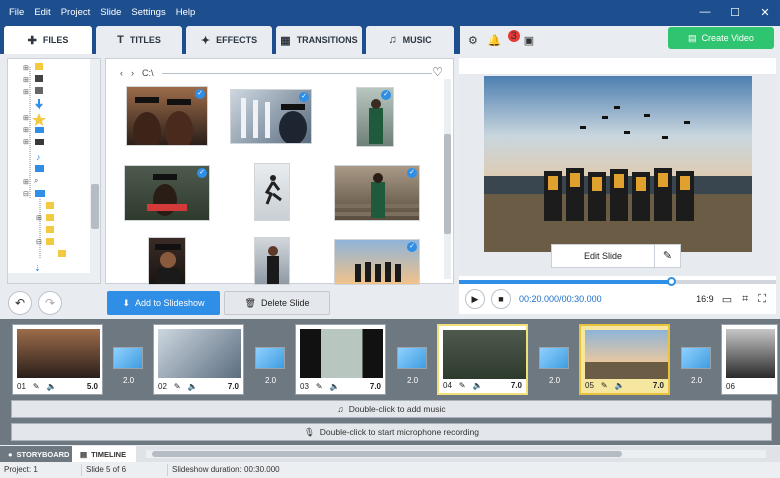 The width and height of the screenshot is (780, 478). What do you see at coordinates (57, 359) in the screenshot?
I see `slide-item: 01 ✎ 🔈 5.0` at bounding box center [57, 359].